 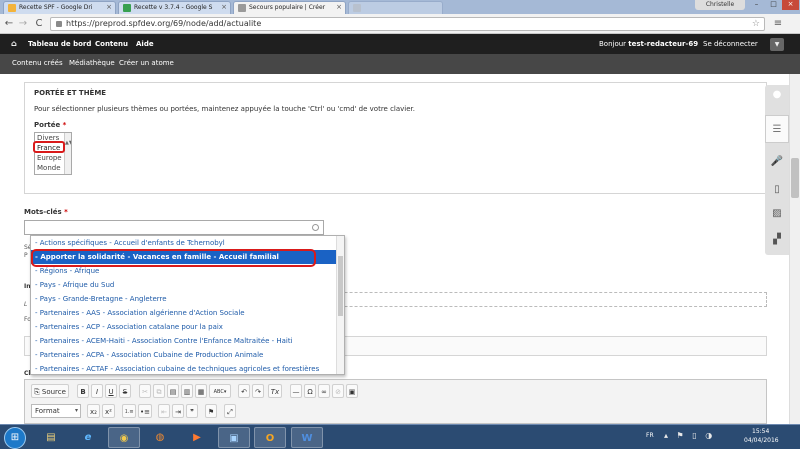 I want to click on snipping-tool-icon: ▣, so click(x=234, y=437).